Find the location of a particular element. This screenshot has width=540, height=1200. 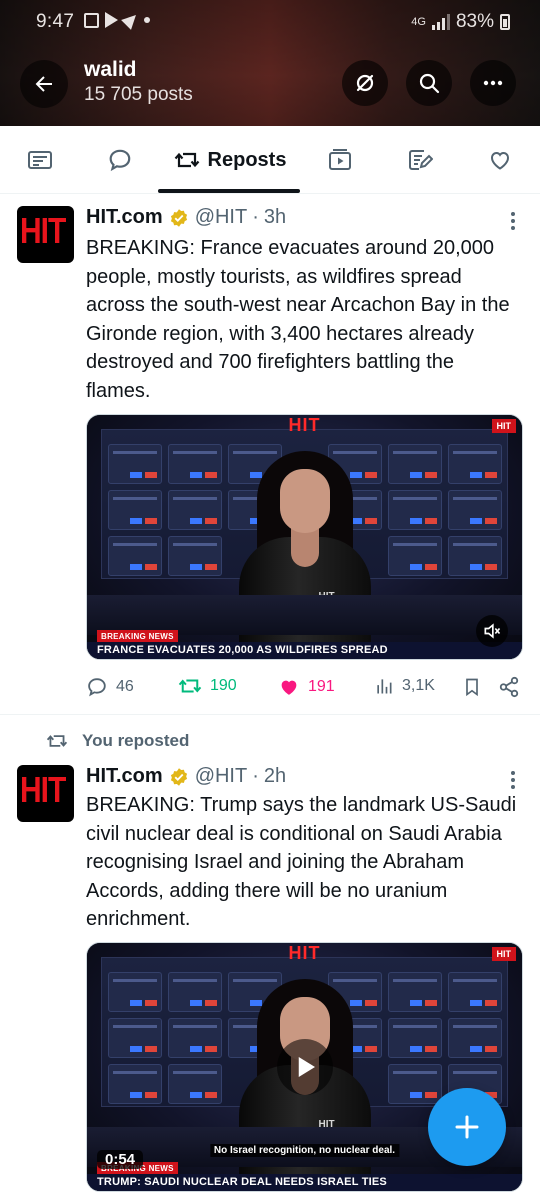

search-button is located at coordinates (429, 83).